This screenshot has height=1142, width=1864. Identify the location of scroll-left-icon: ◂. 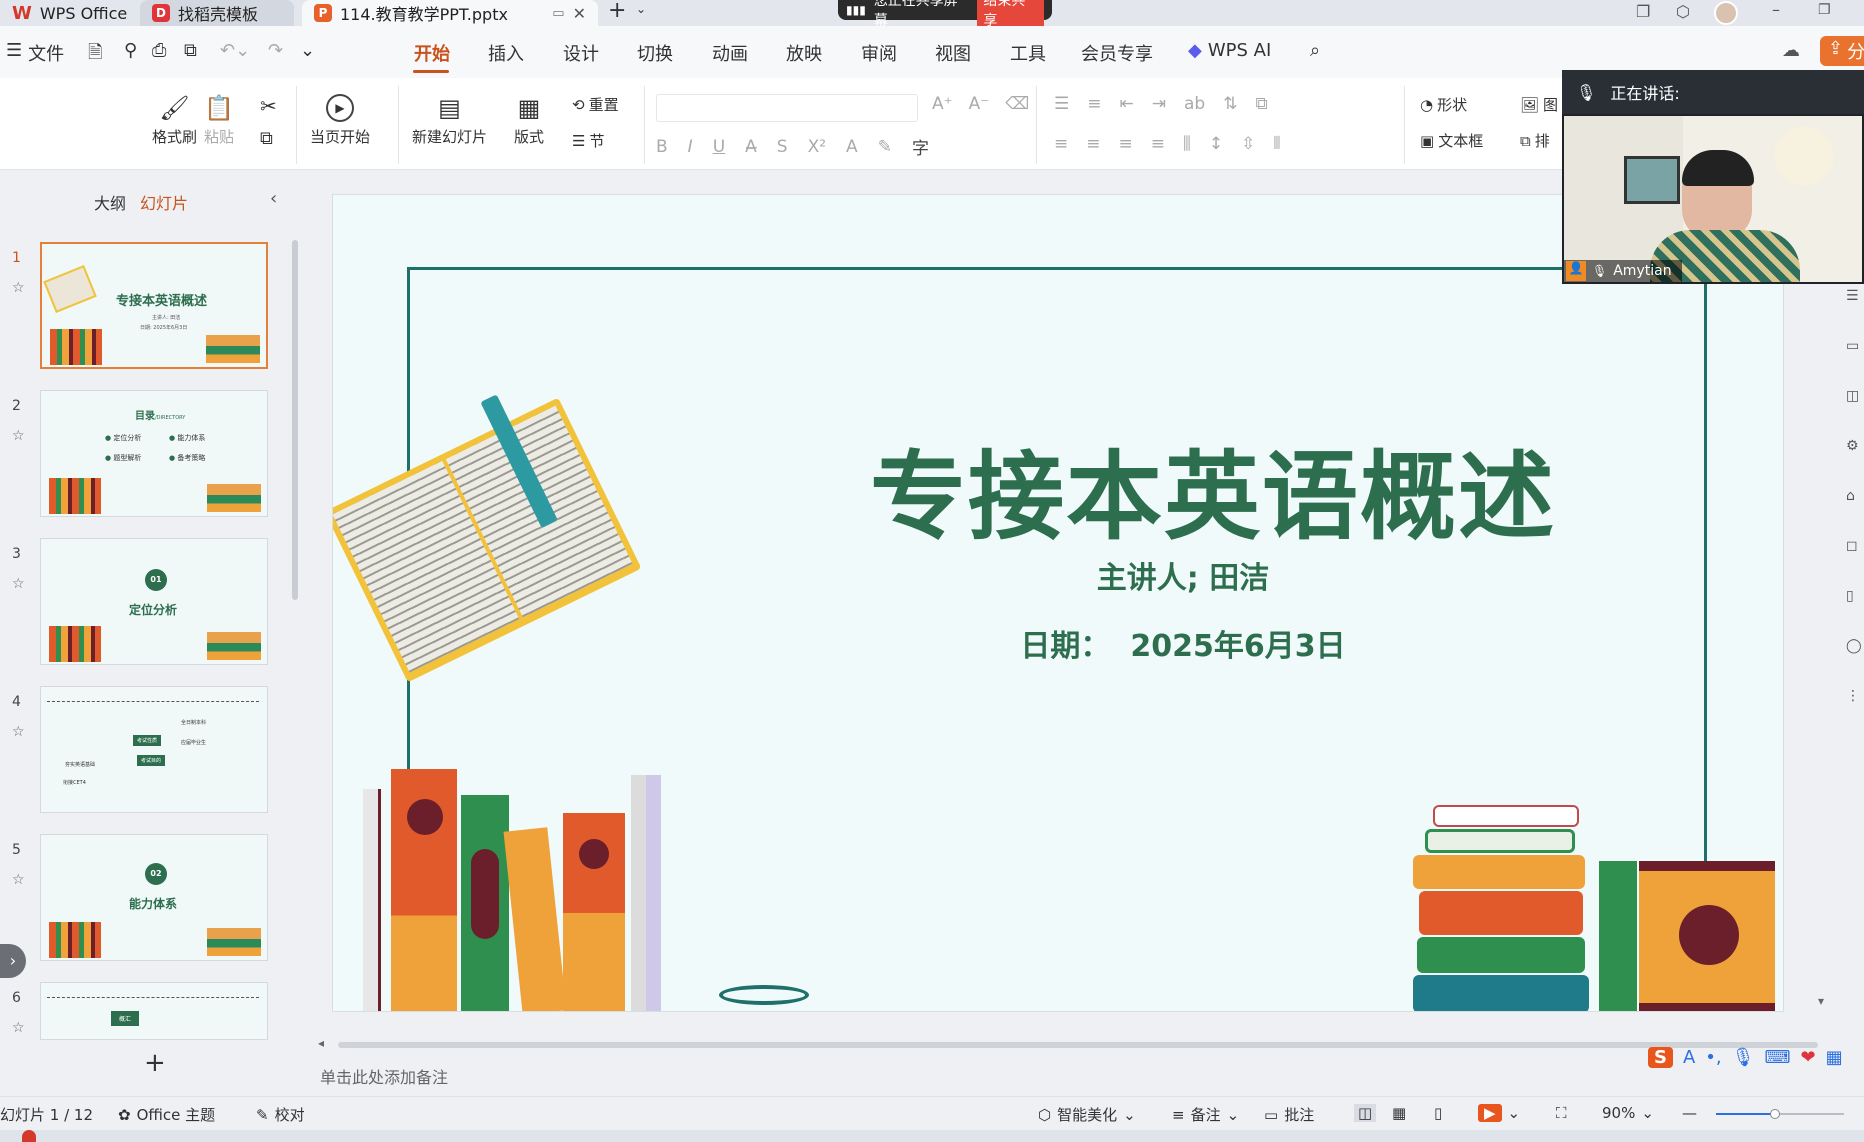
(321, 1043).